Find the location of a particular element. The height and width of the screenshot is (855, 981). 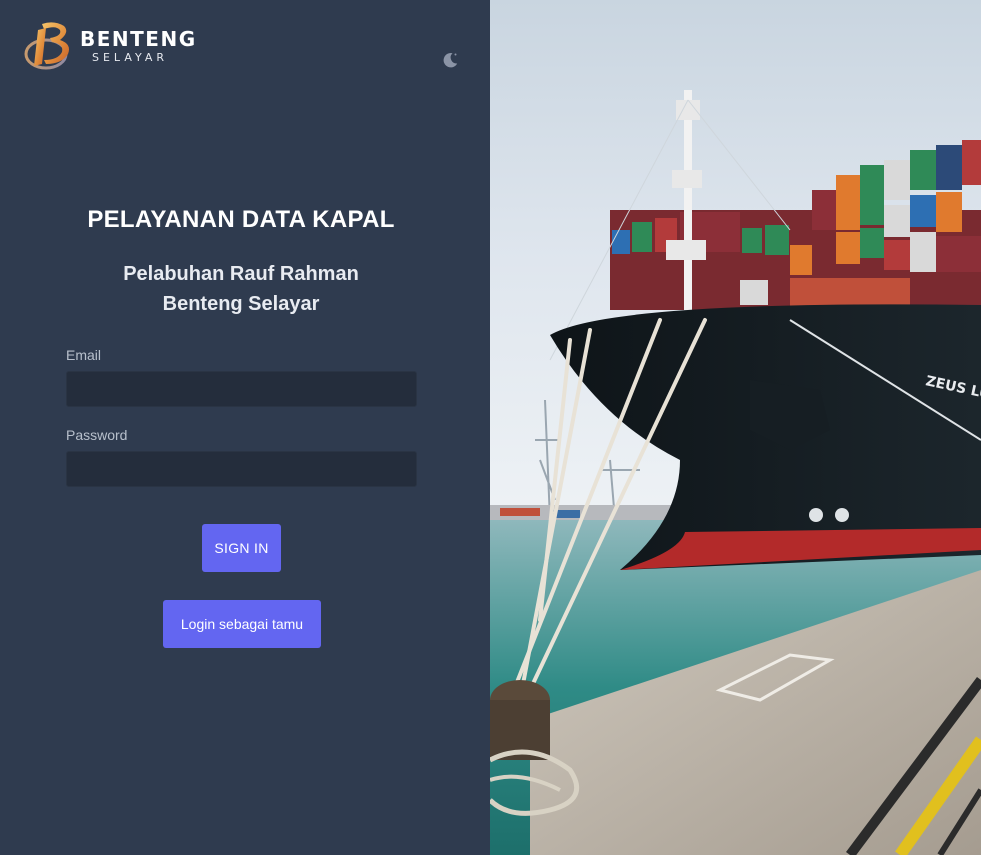

brand-logo: BENTENG SELAYAR is located at coordinates (110, 46).